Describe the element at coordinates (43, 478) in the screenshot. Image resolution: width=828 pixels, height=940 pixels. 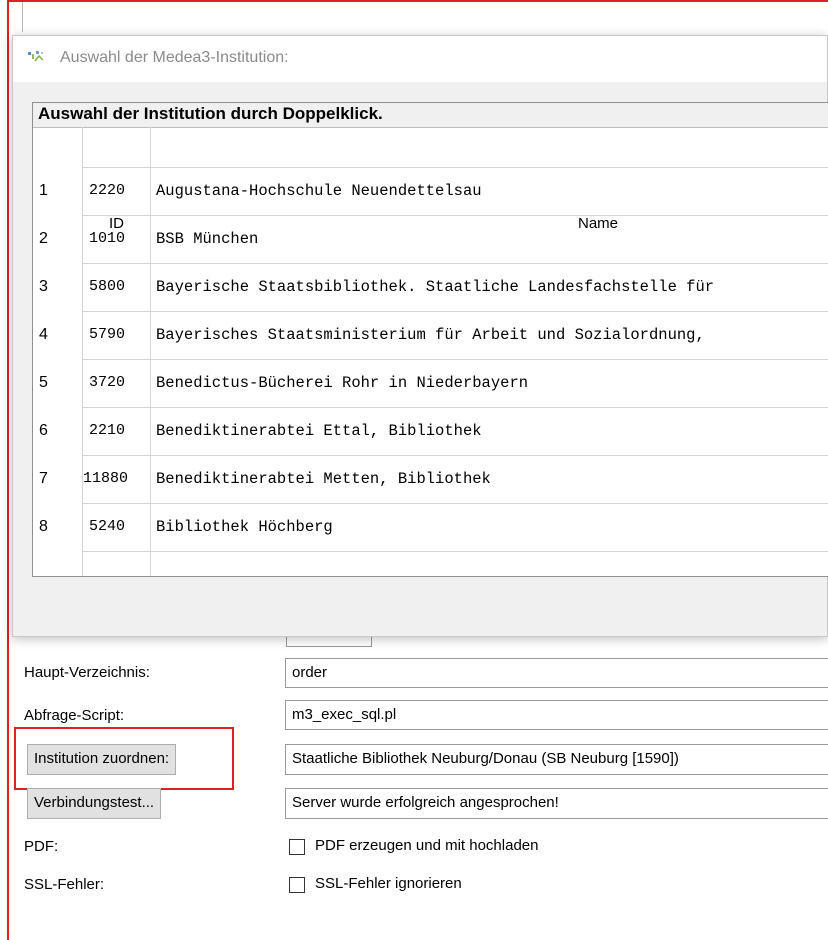
I see `row-number: 7` at that location.